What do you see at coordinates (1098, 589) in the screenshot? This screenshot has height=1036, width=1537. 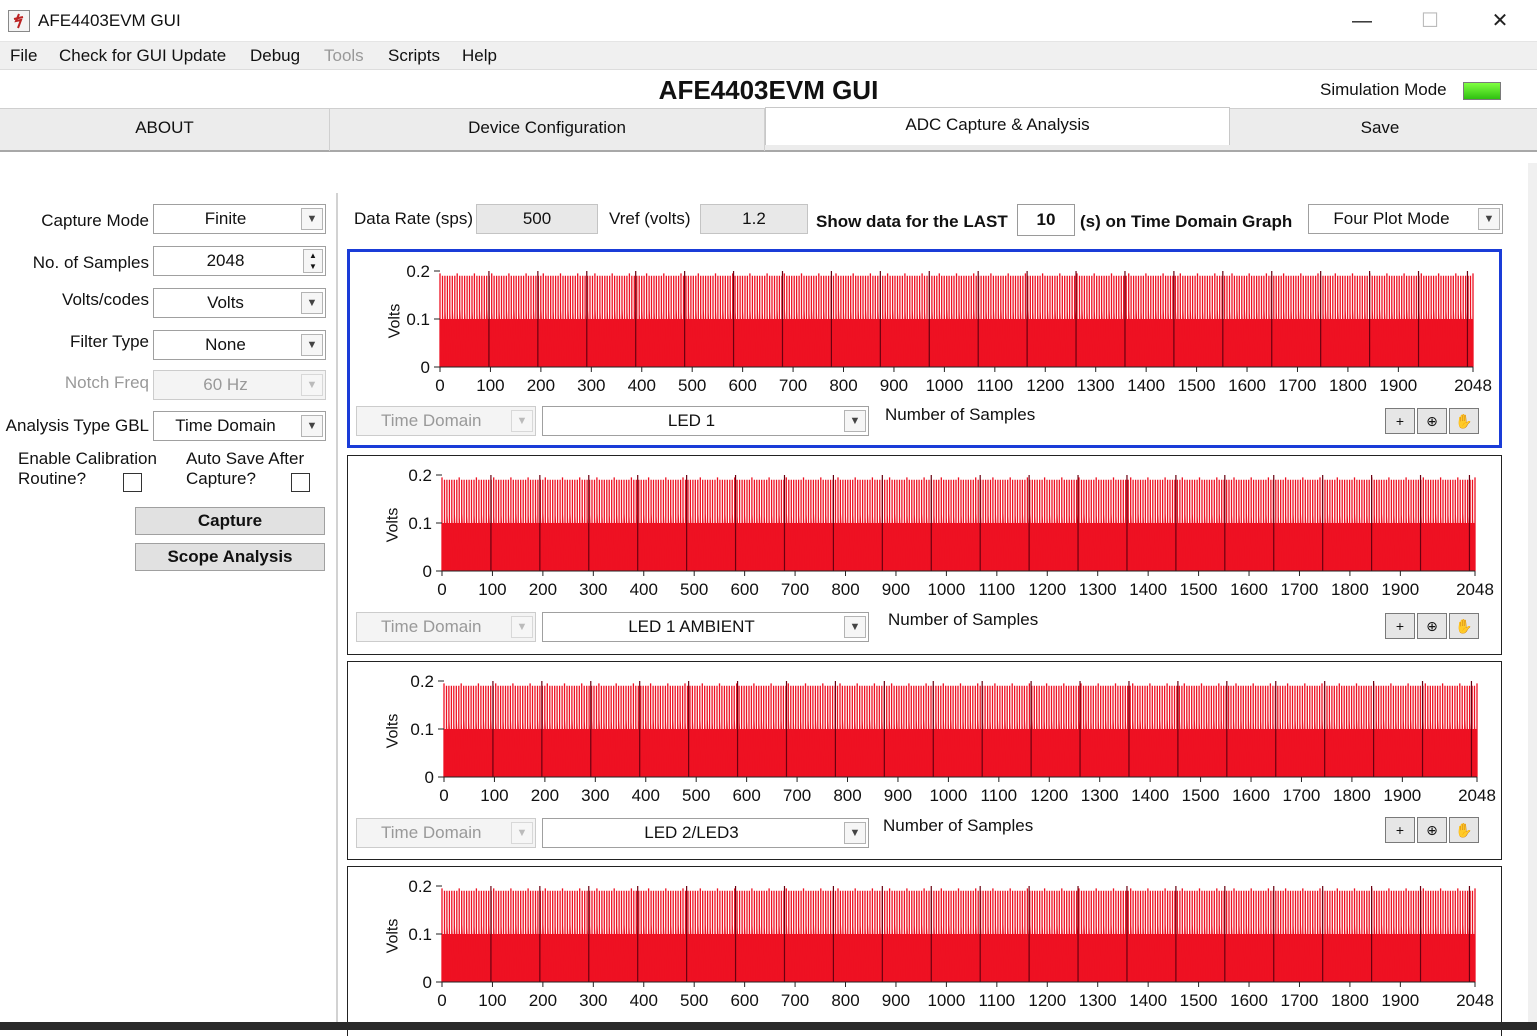 I see `x-tick-label: 1300` at bounding box center [1098, 589].